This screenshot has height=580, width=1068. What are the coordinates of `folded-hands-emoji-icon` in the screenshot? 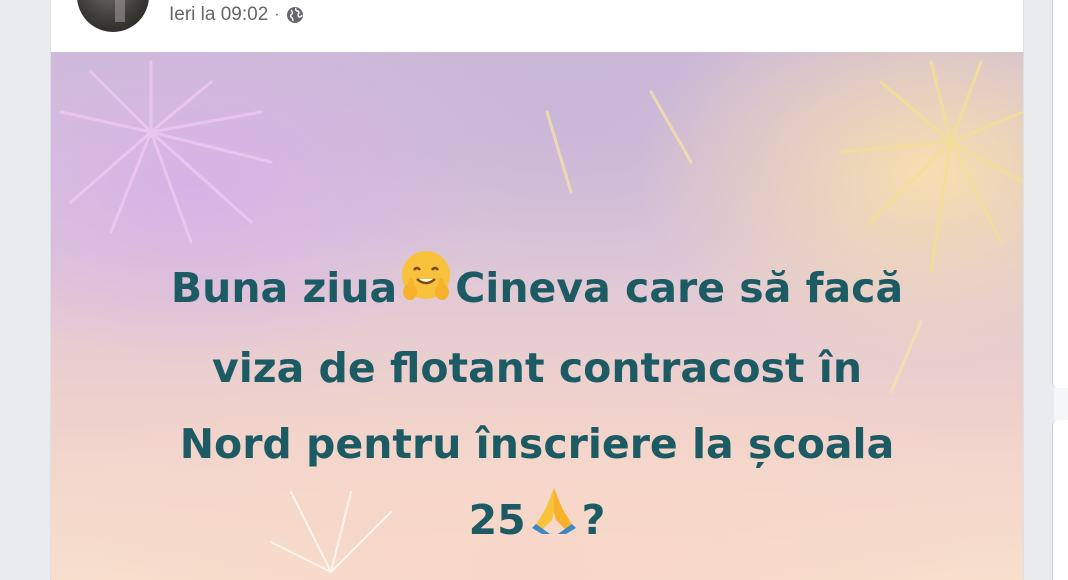 It's located at (554, 522).